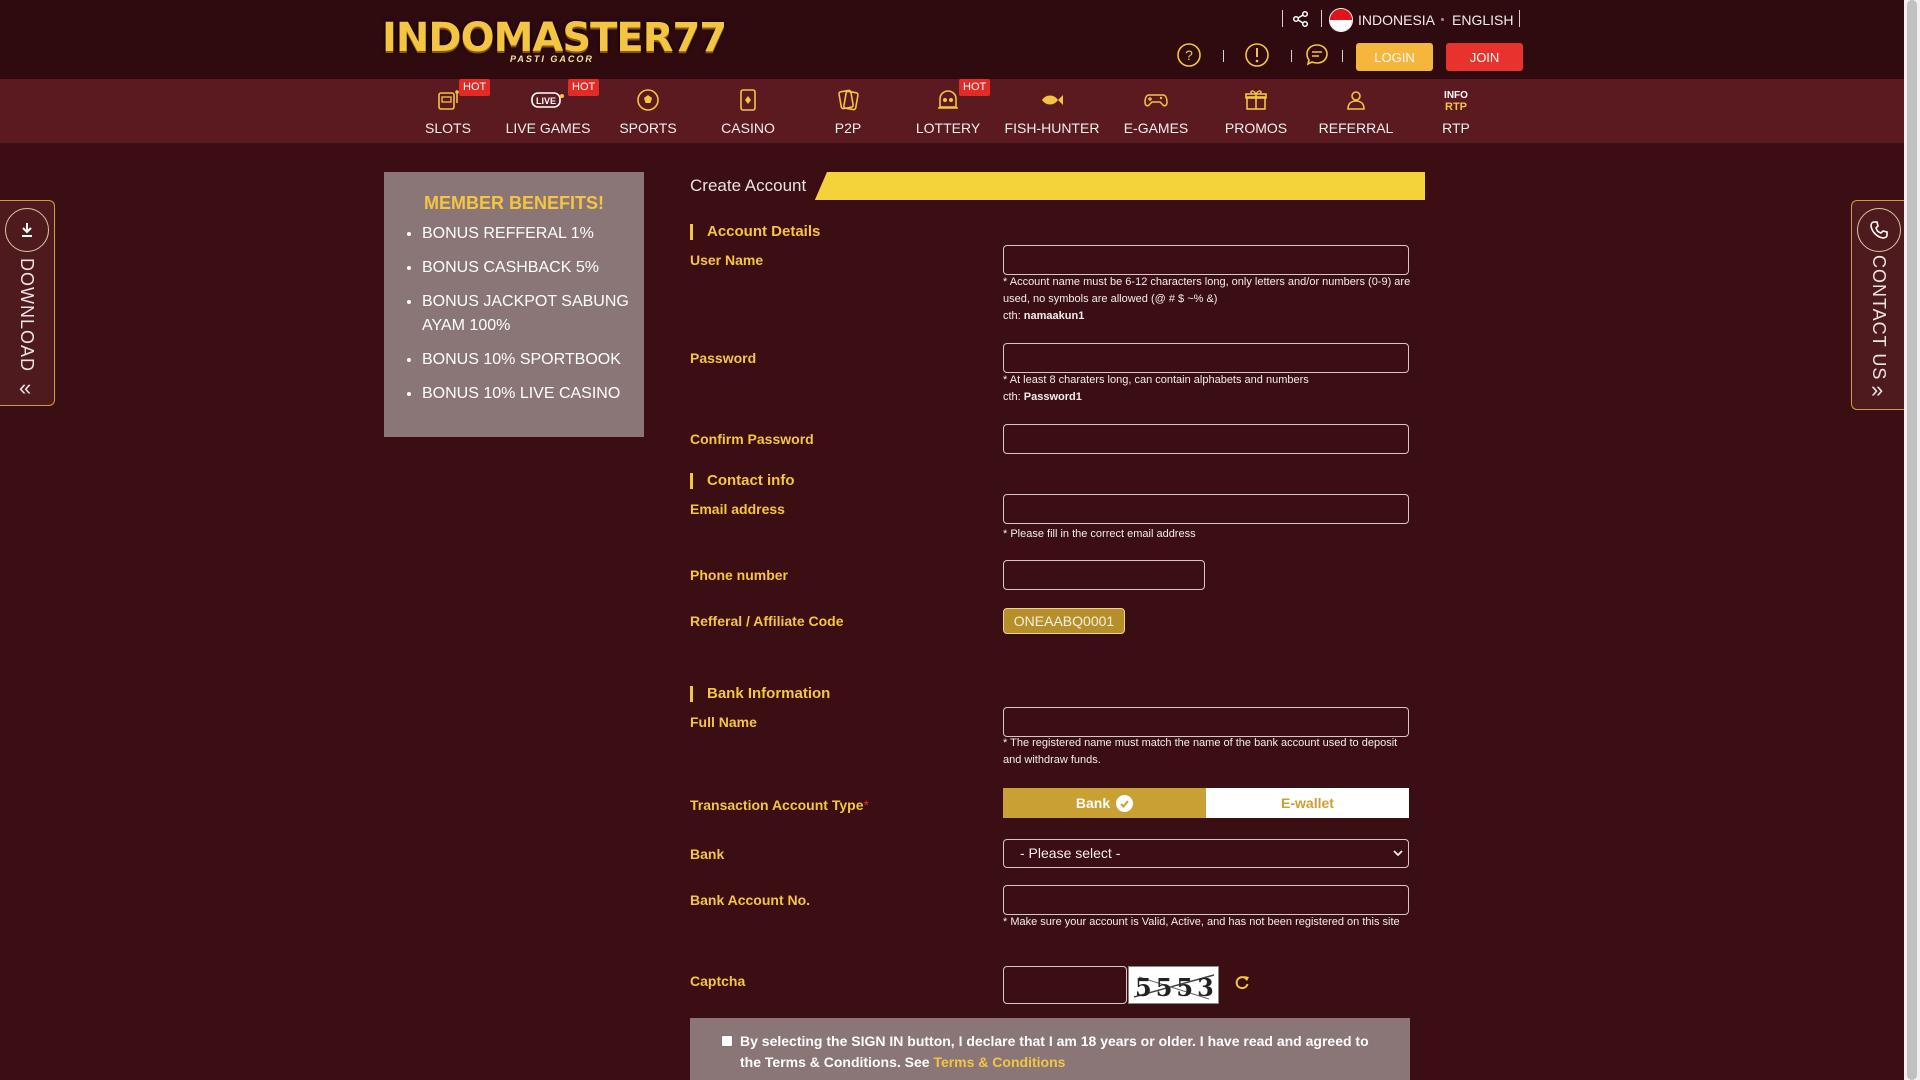 The height and width of the screenshot is (1080, 1920). Describe the element at coordinates (1442, 19) in the screenshot. I see `divider-dot` at that location.